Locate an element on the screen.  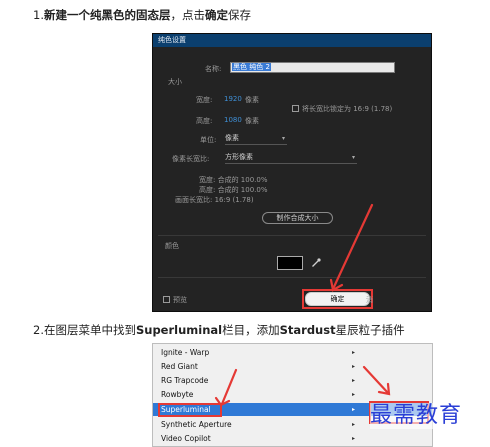
arrow-to-ok is located at coordinates (352, 247).